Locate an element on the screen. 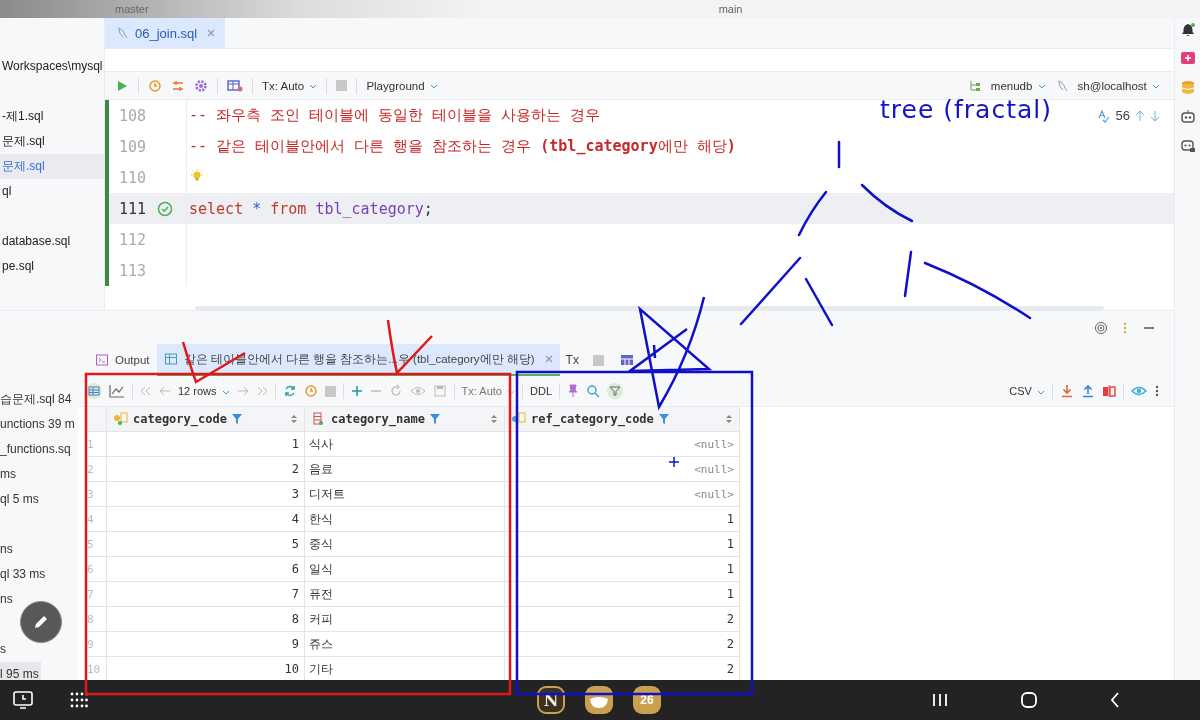 Image resolution: width=1200 pixels, height=720 pixels. table-cell: 퓨전 is located at coordinates (405, 594).